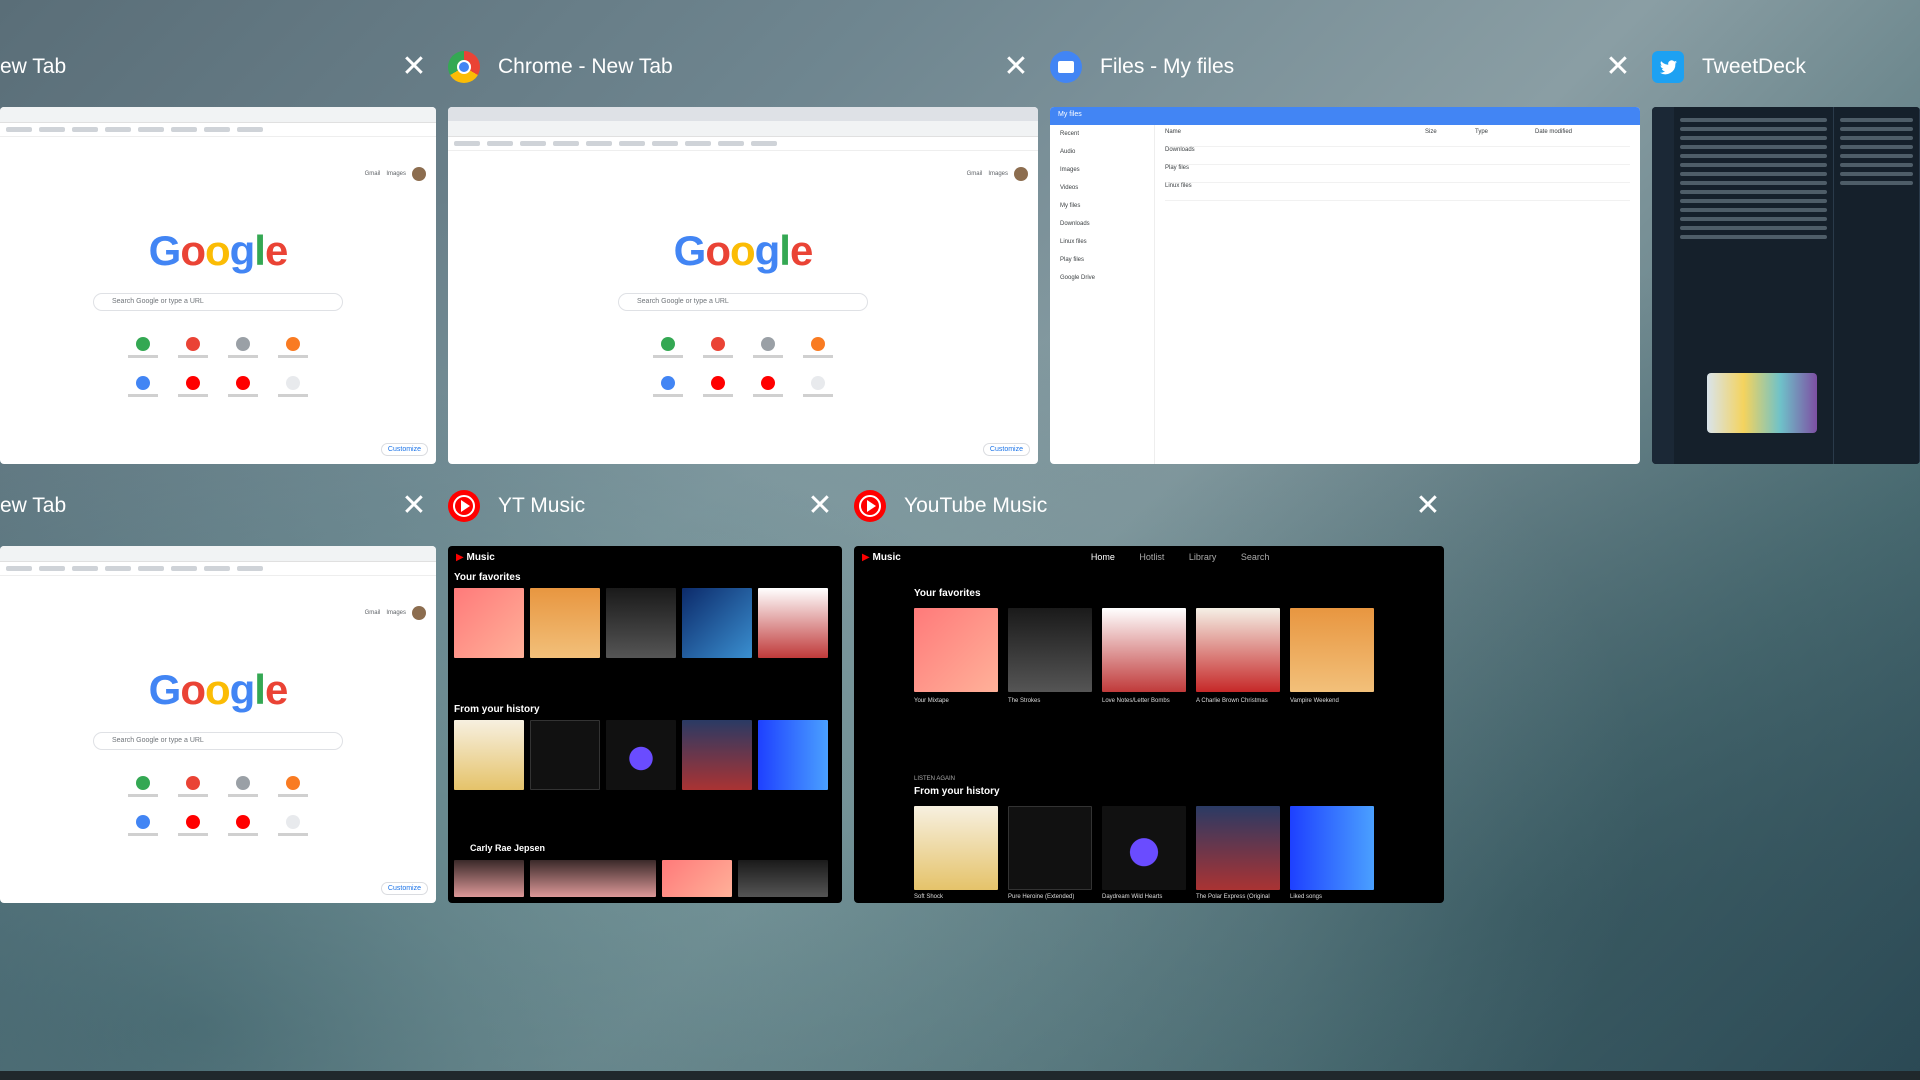  Describe the element at coordinates (1754, 66) in the screenshot. I see `window-title: TweetDeck` at that location.